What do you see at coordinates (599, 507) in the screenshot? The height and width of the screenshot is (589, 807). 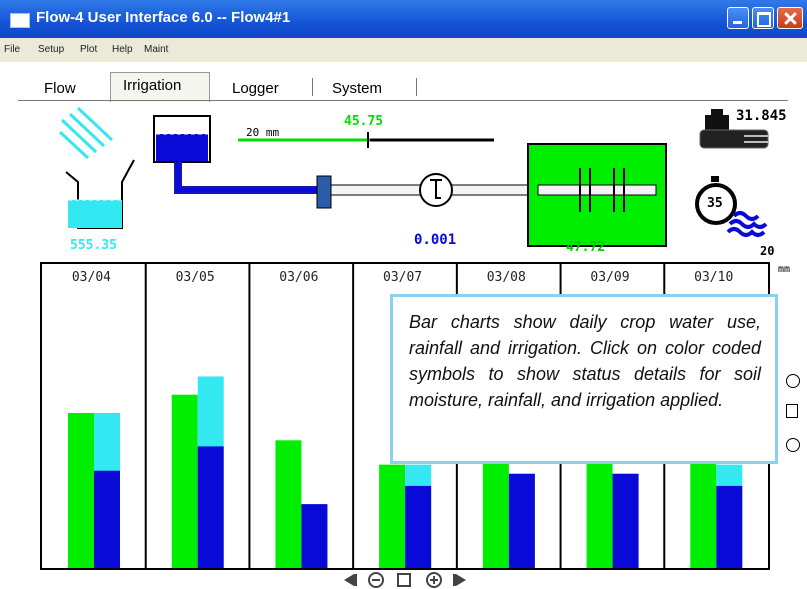 I see `bar-03-09-s0` at bounding box center [599, 507].